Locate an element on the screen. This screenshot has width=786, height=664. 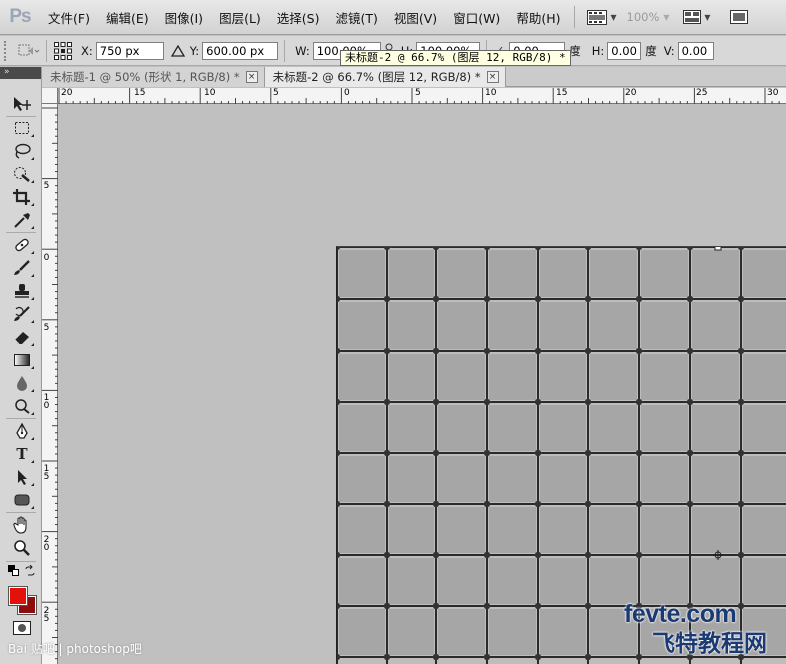
blur-tool-icon is located at coordinates (22, 382).